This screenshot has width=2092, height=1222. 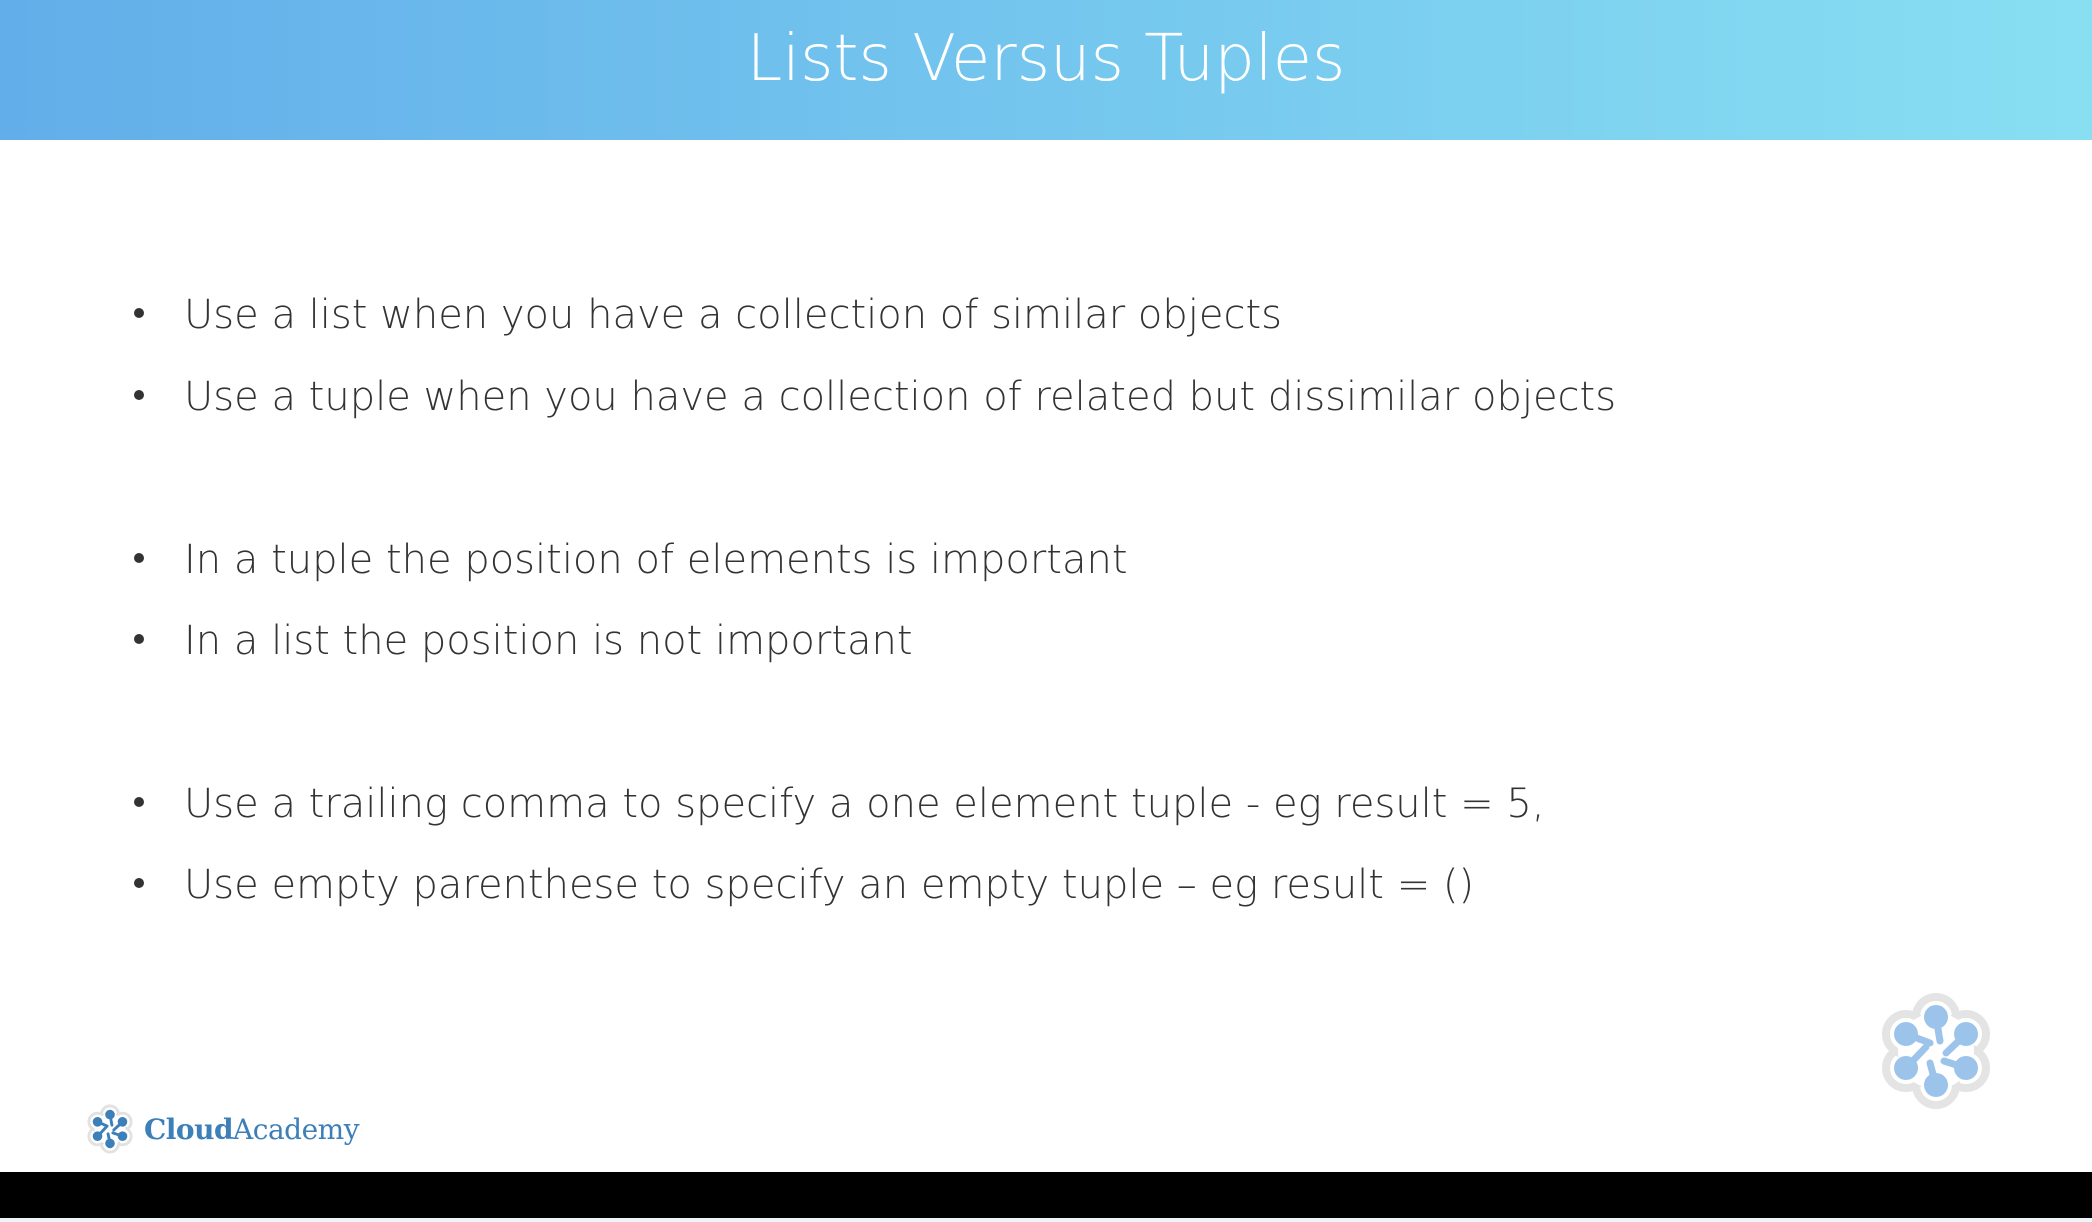 What do you see at coordinates (296, 1129) in the screenshot?
I see `brand-name-rest: Academy` at bounding box center [296, 1129].